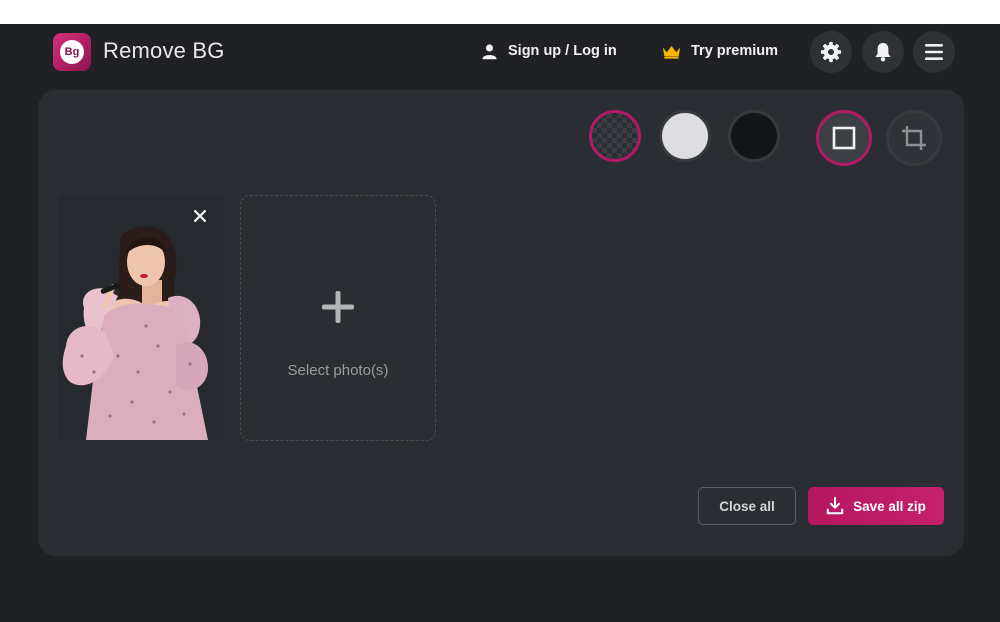  I want to click on uploaded-photo-thumbnail, so click(141, 318).